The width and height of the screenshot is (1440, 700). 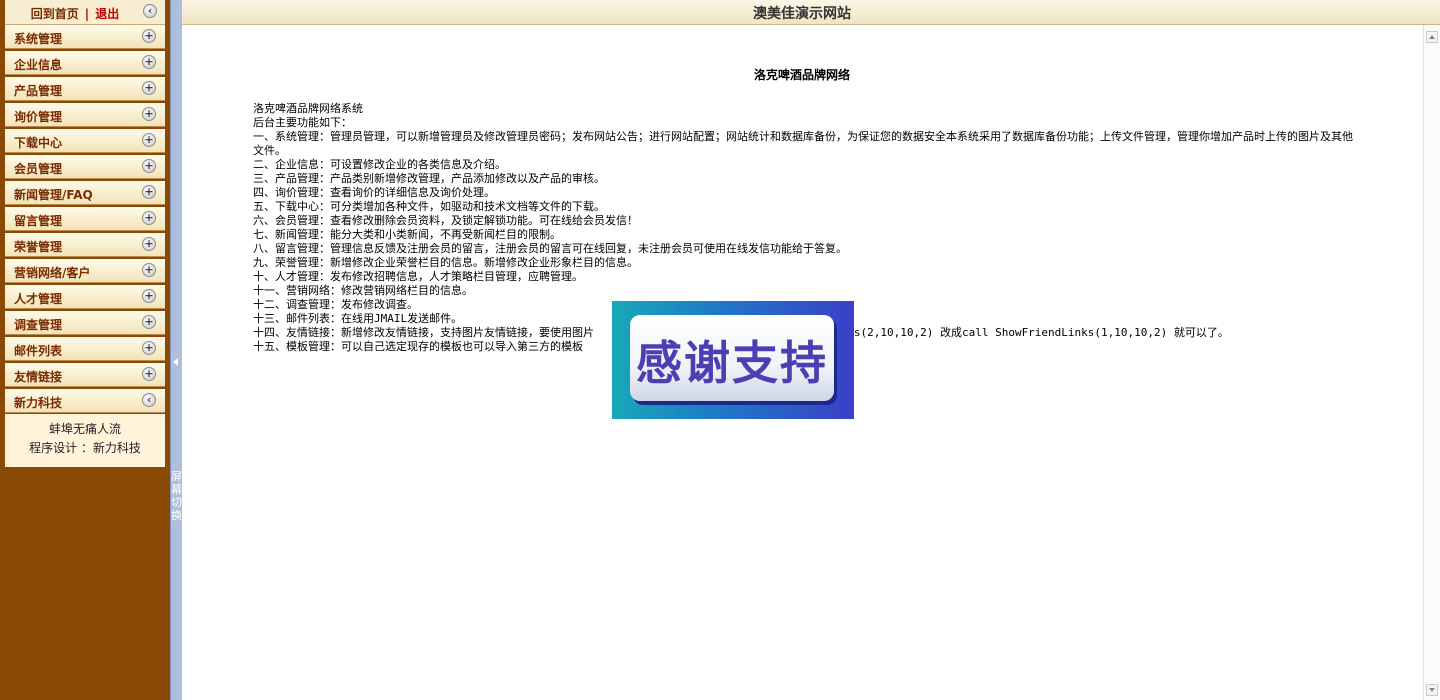 I want to click on screen-toggle-label: 屏幕切换, so click(x=176, y=496).